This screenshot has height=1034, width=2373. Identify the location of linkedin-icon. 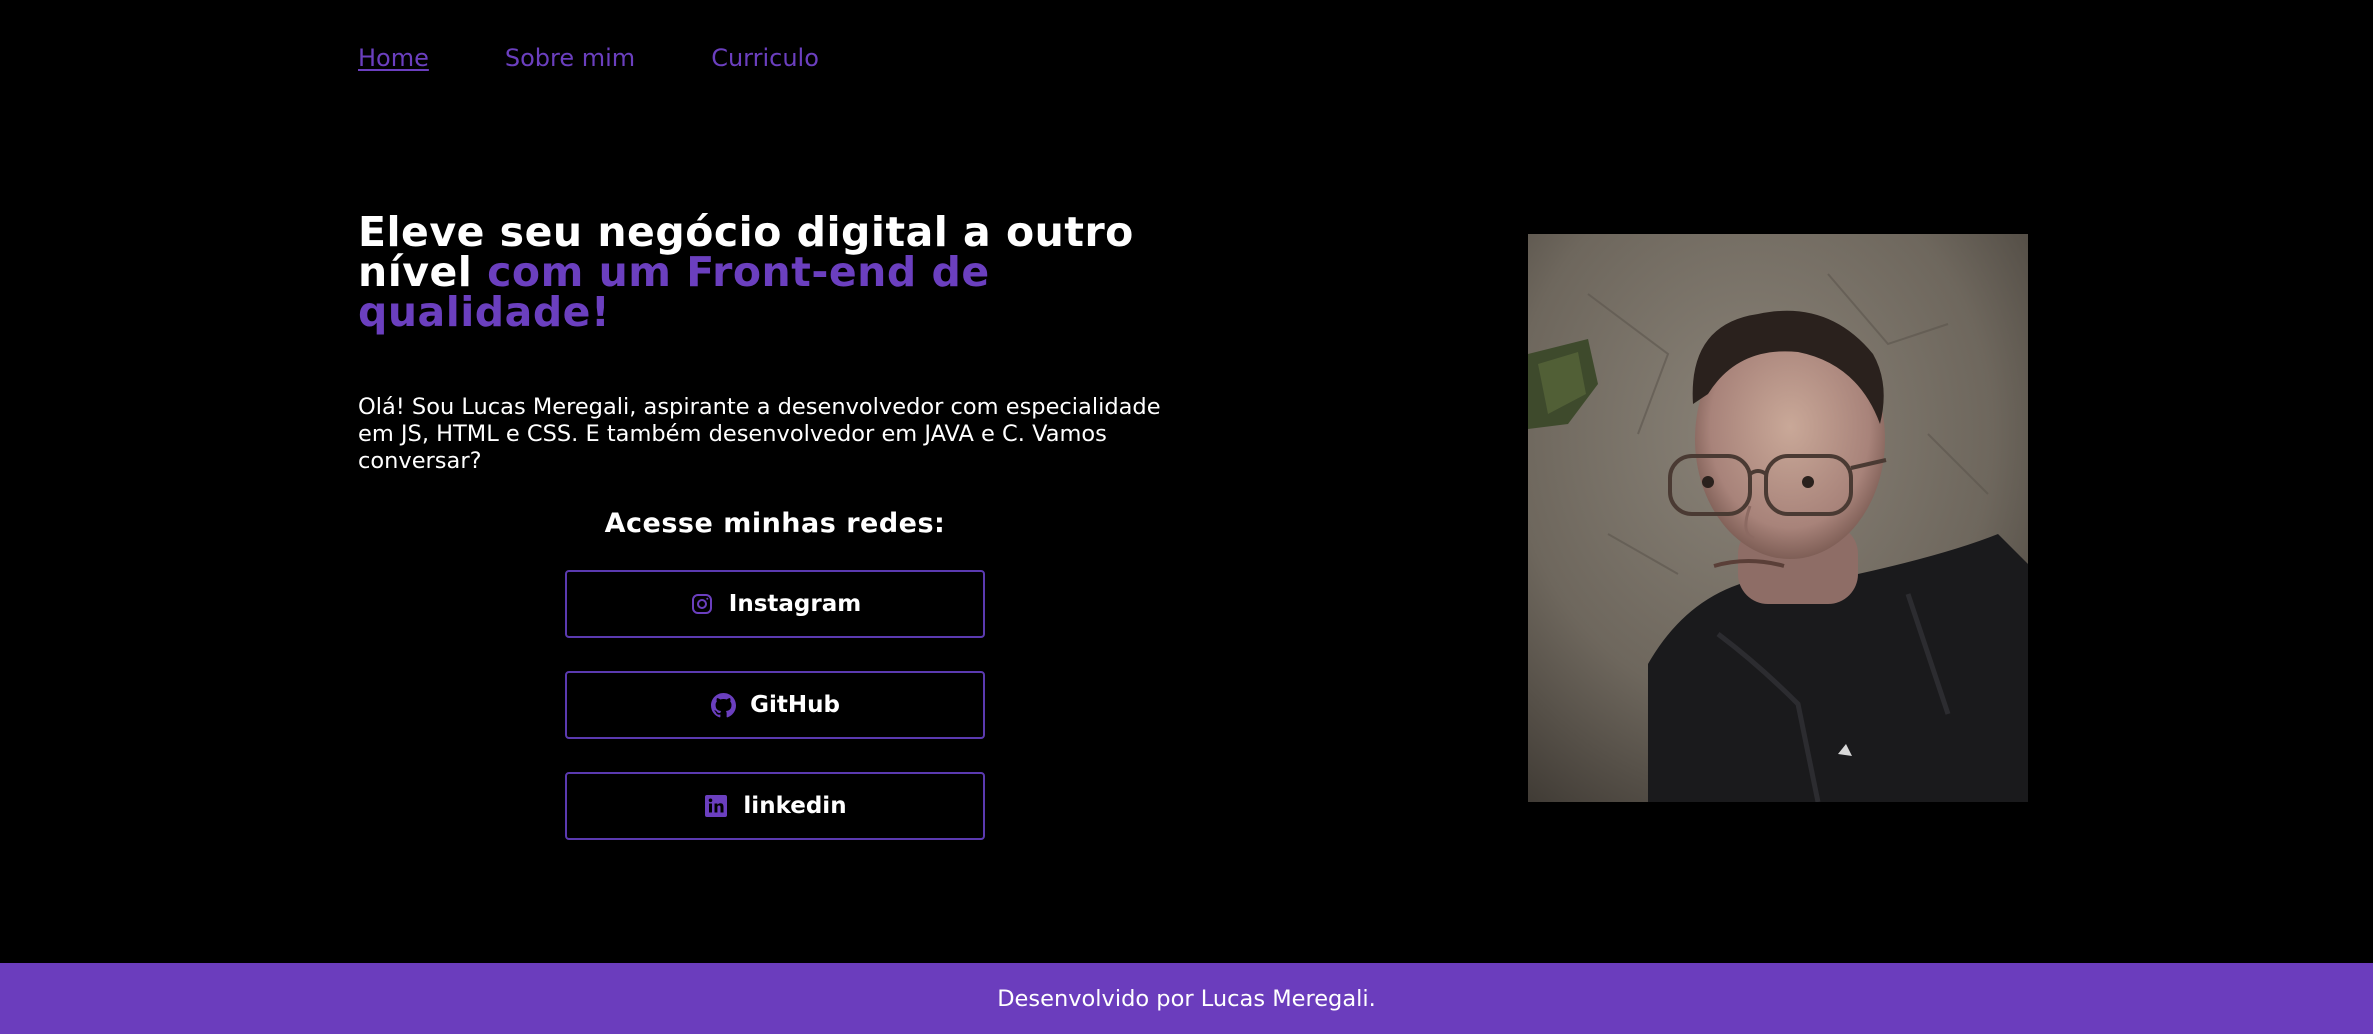
(716, 806).